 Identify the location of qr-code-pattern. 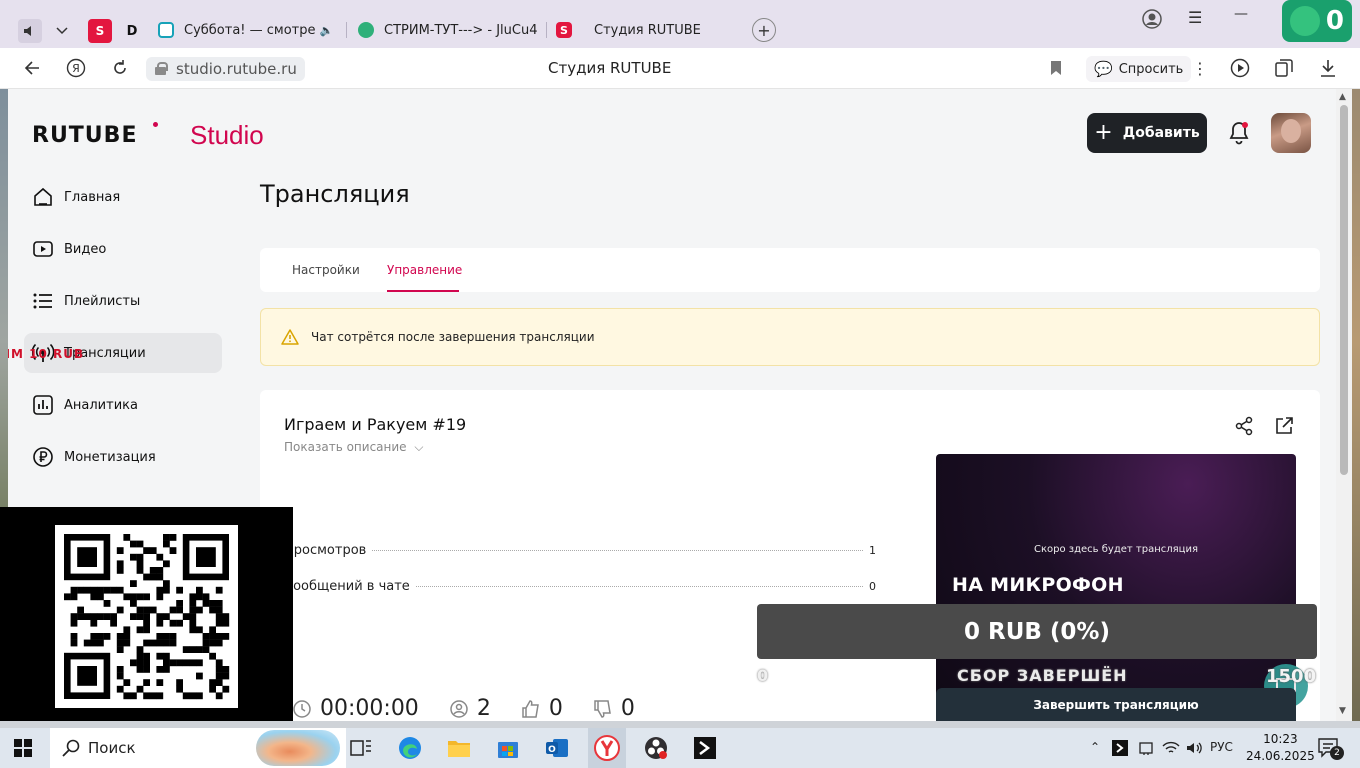
(147, 617).